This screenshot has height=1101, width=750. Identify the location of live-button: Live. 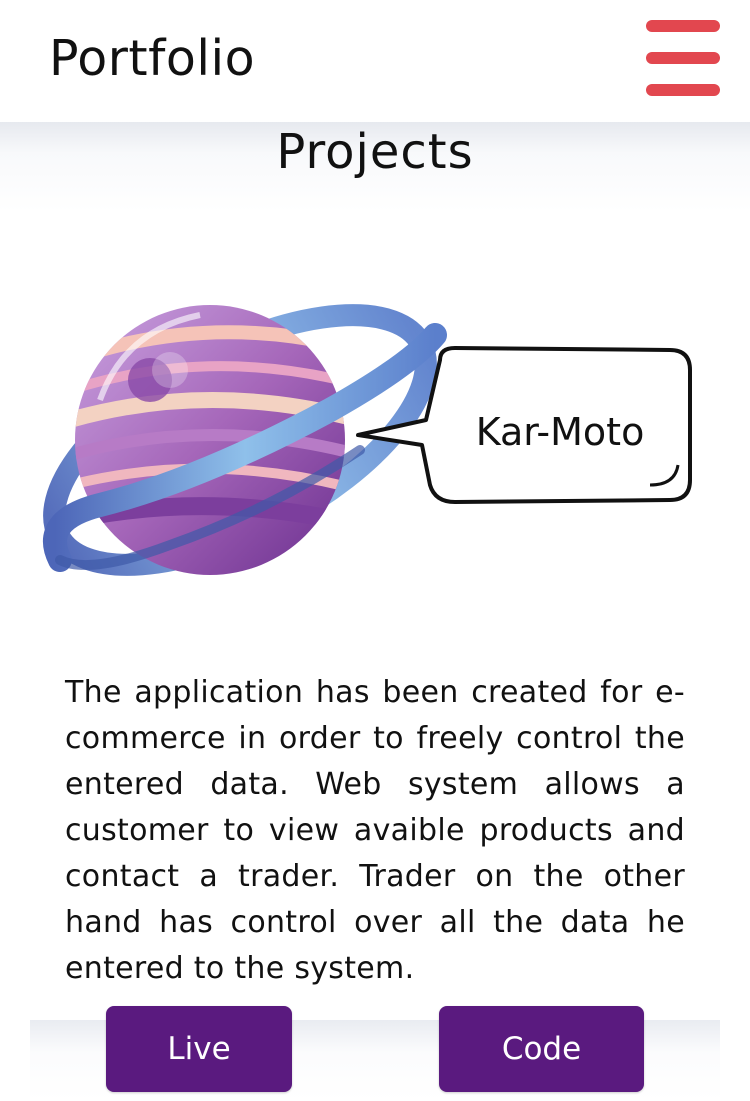
(199, 1049).